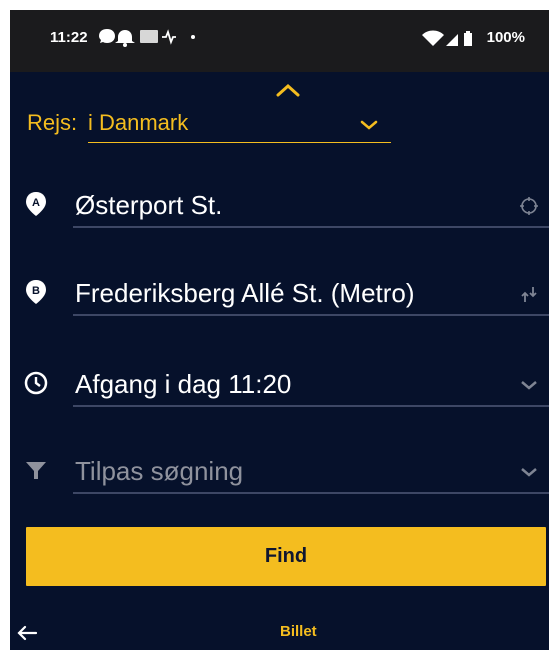 The image size is (559, 650). Describe the element at coordinates (311, 315) in the screenshot. I see `to-divider` at that location.